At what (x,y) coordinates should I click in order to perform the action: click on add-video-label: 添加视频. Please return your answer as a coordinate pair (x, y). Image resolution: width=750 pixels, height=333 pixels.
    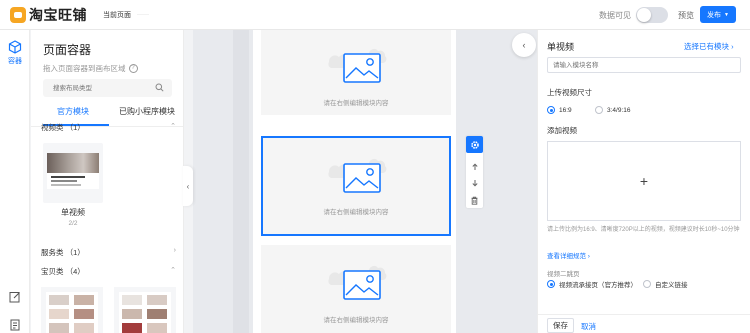
    Looking at the image, I should click on (562, 130).